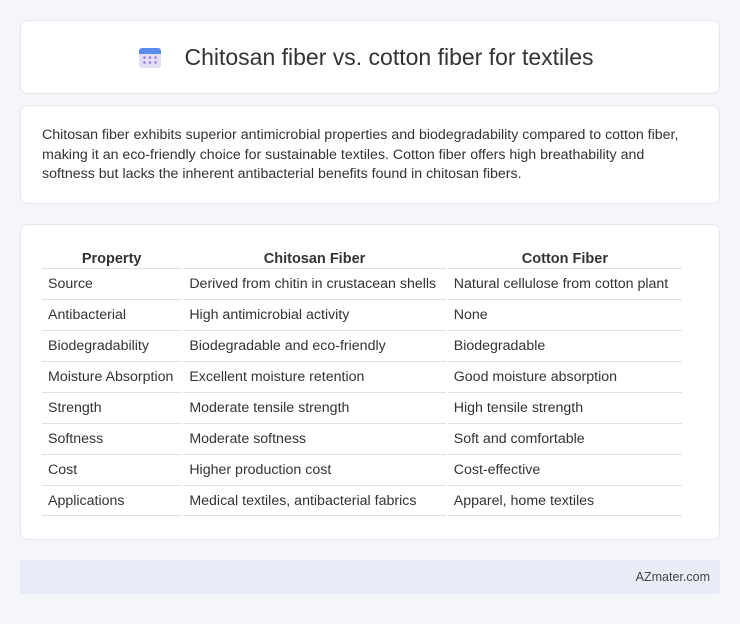  Describe the element at coordinates (314, 469) in the screenshot. I see `cell-chitosan: Higher production cost` at that location.